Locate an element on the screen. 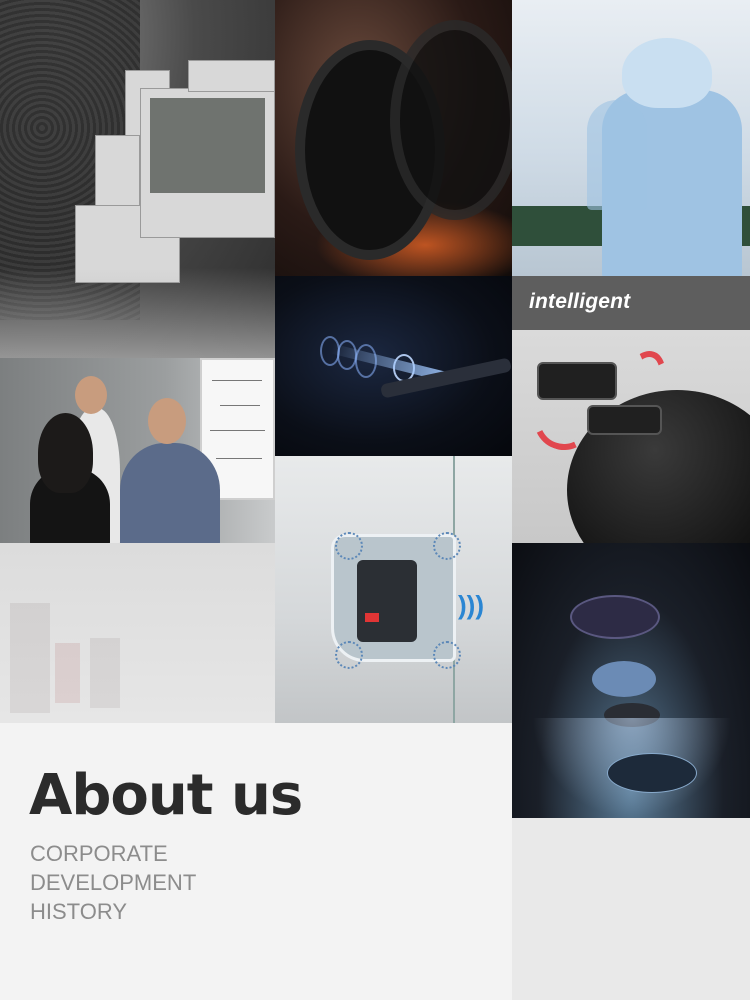 This screenshot has width=750, height=1000. subtitle-line-2: DEVELOPMENT is located at coordinates (113, 882).